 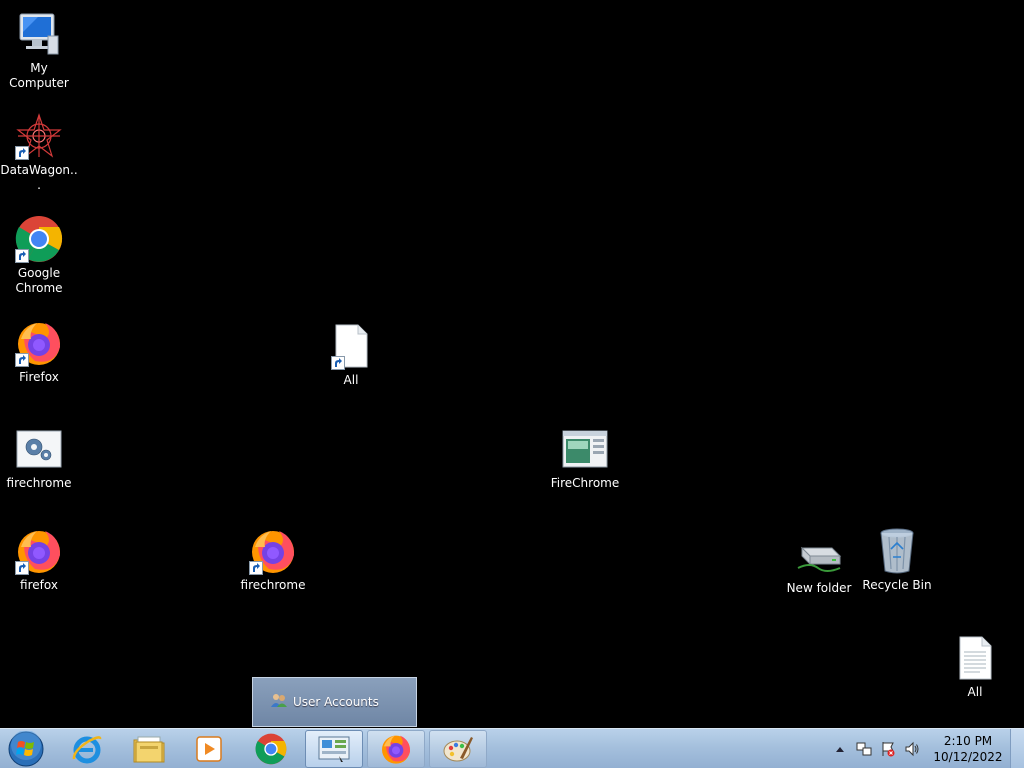 I want to click on taskbar-paint, so click(x=458, y=749).